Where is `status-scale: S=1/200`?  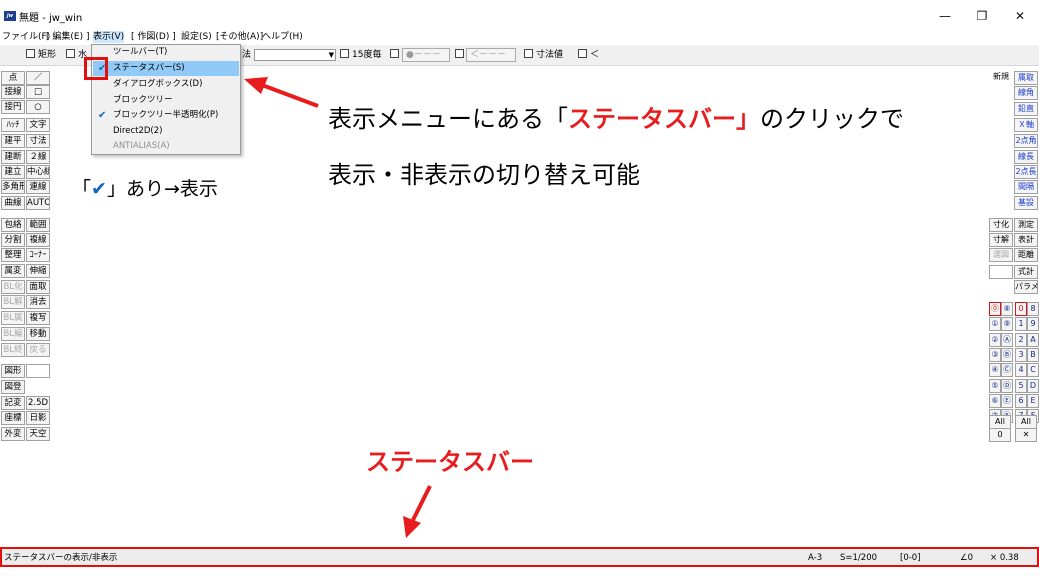
status-scale: S=1/200 is located at coordinates (858, 558).